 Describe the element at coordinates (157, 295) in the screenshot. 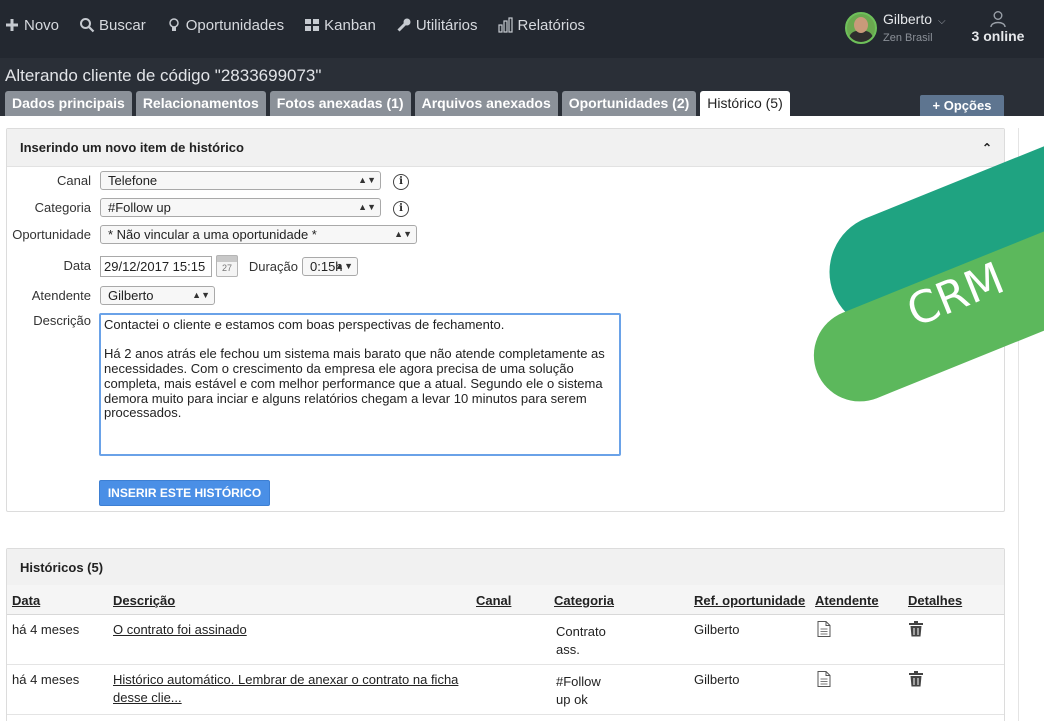

I see `atendente-select: Gilberto ▲▼` at that location.